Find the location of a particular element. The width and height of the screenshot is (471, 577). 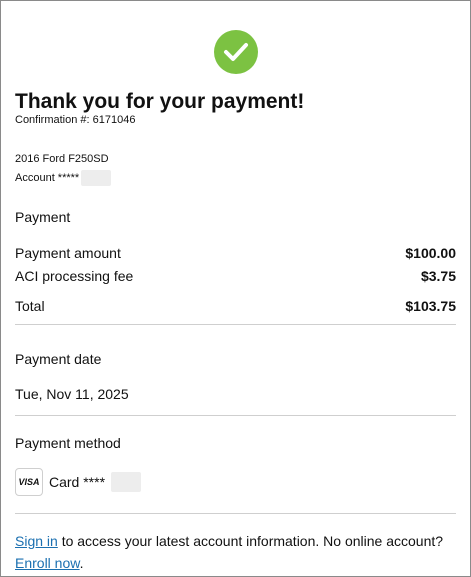

account-number: Account ***** is located at coordinates (63, 178).